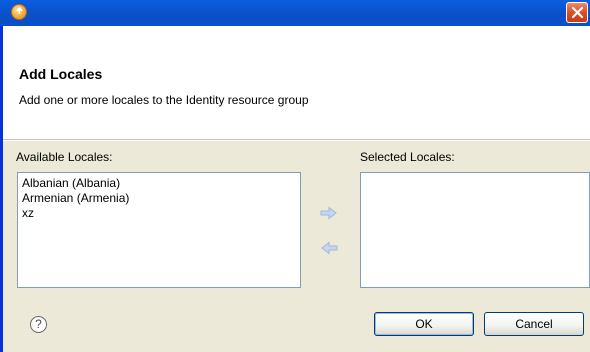  I want to click on selected-locales-list, so click(475, 230).